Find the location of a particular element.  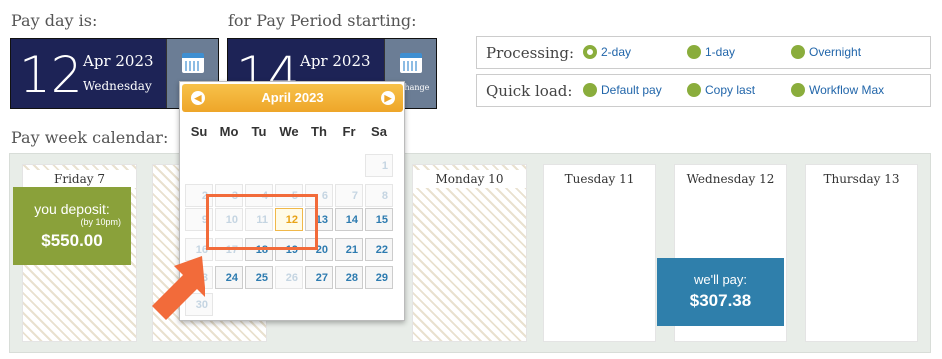

day-of-week-we: We is located at coordinates (289, 131).